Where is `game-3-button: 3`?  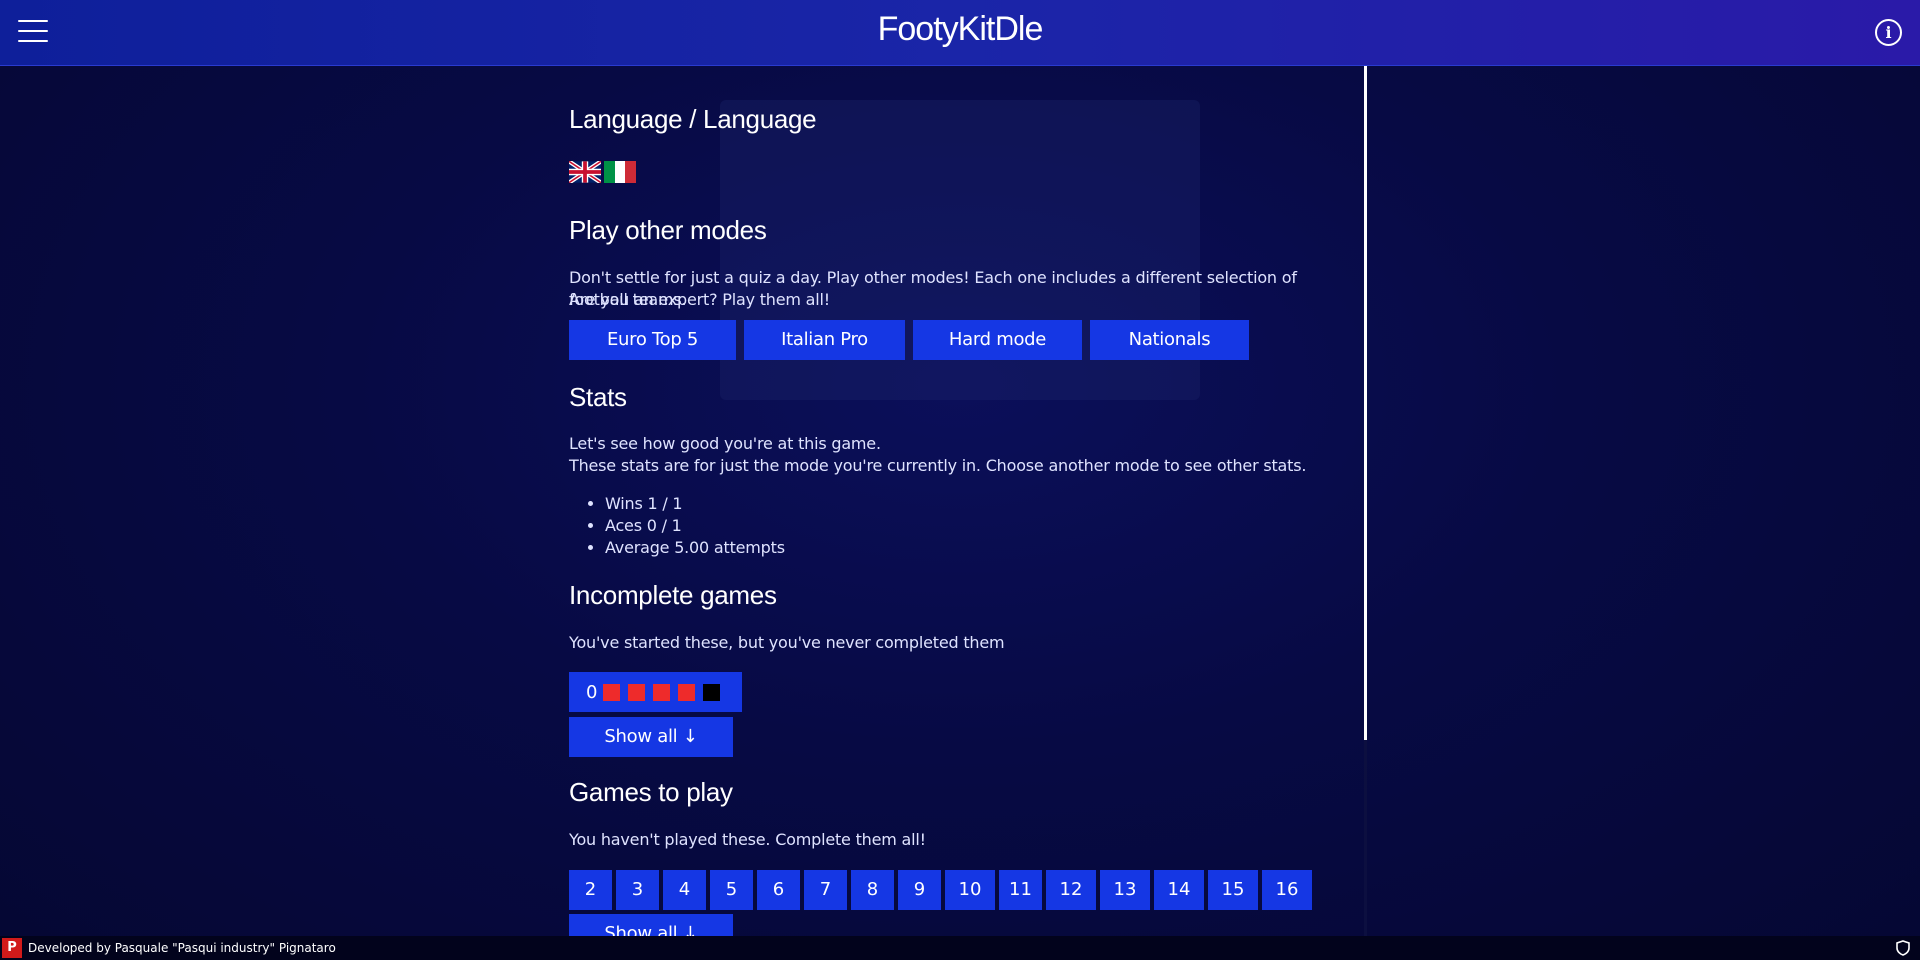
game-3-button: 3 is located at coordinates (637, 890).